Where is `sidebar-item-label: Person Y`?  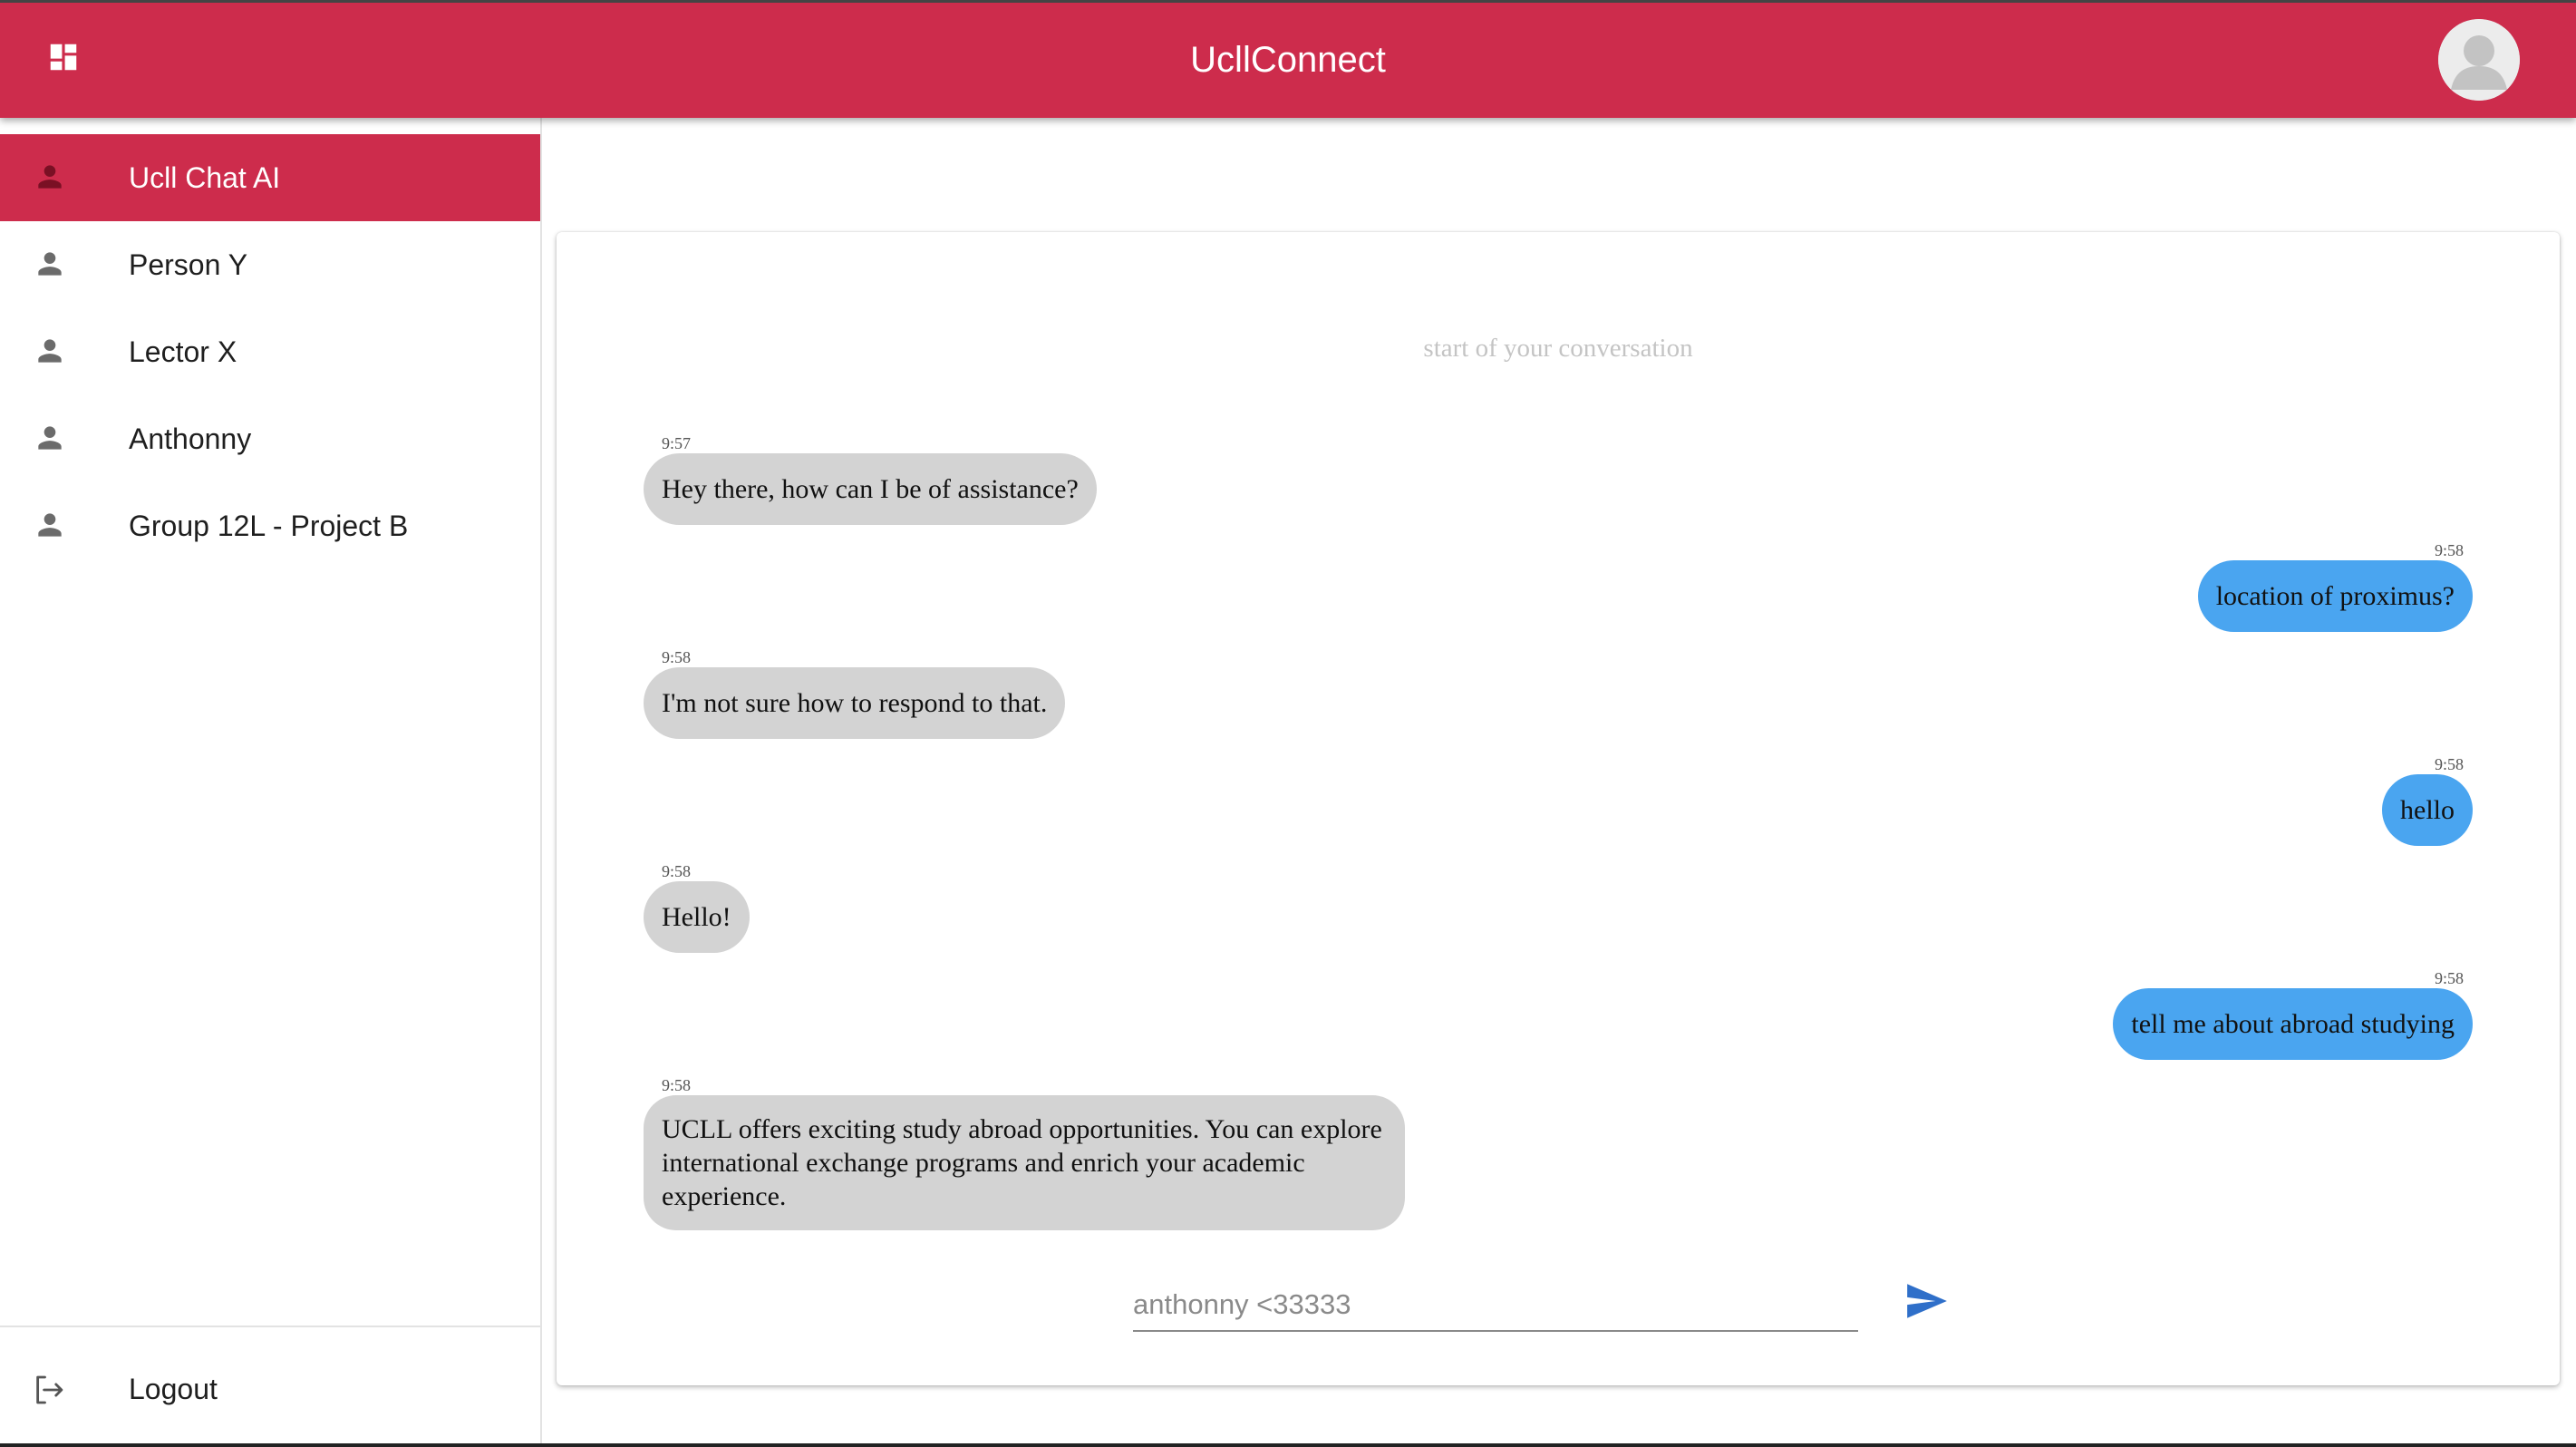 sidebar-item-label: Person Y is located at coordinates (188, 264).